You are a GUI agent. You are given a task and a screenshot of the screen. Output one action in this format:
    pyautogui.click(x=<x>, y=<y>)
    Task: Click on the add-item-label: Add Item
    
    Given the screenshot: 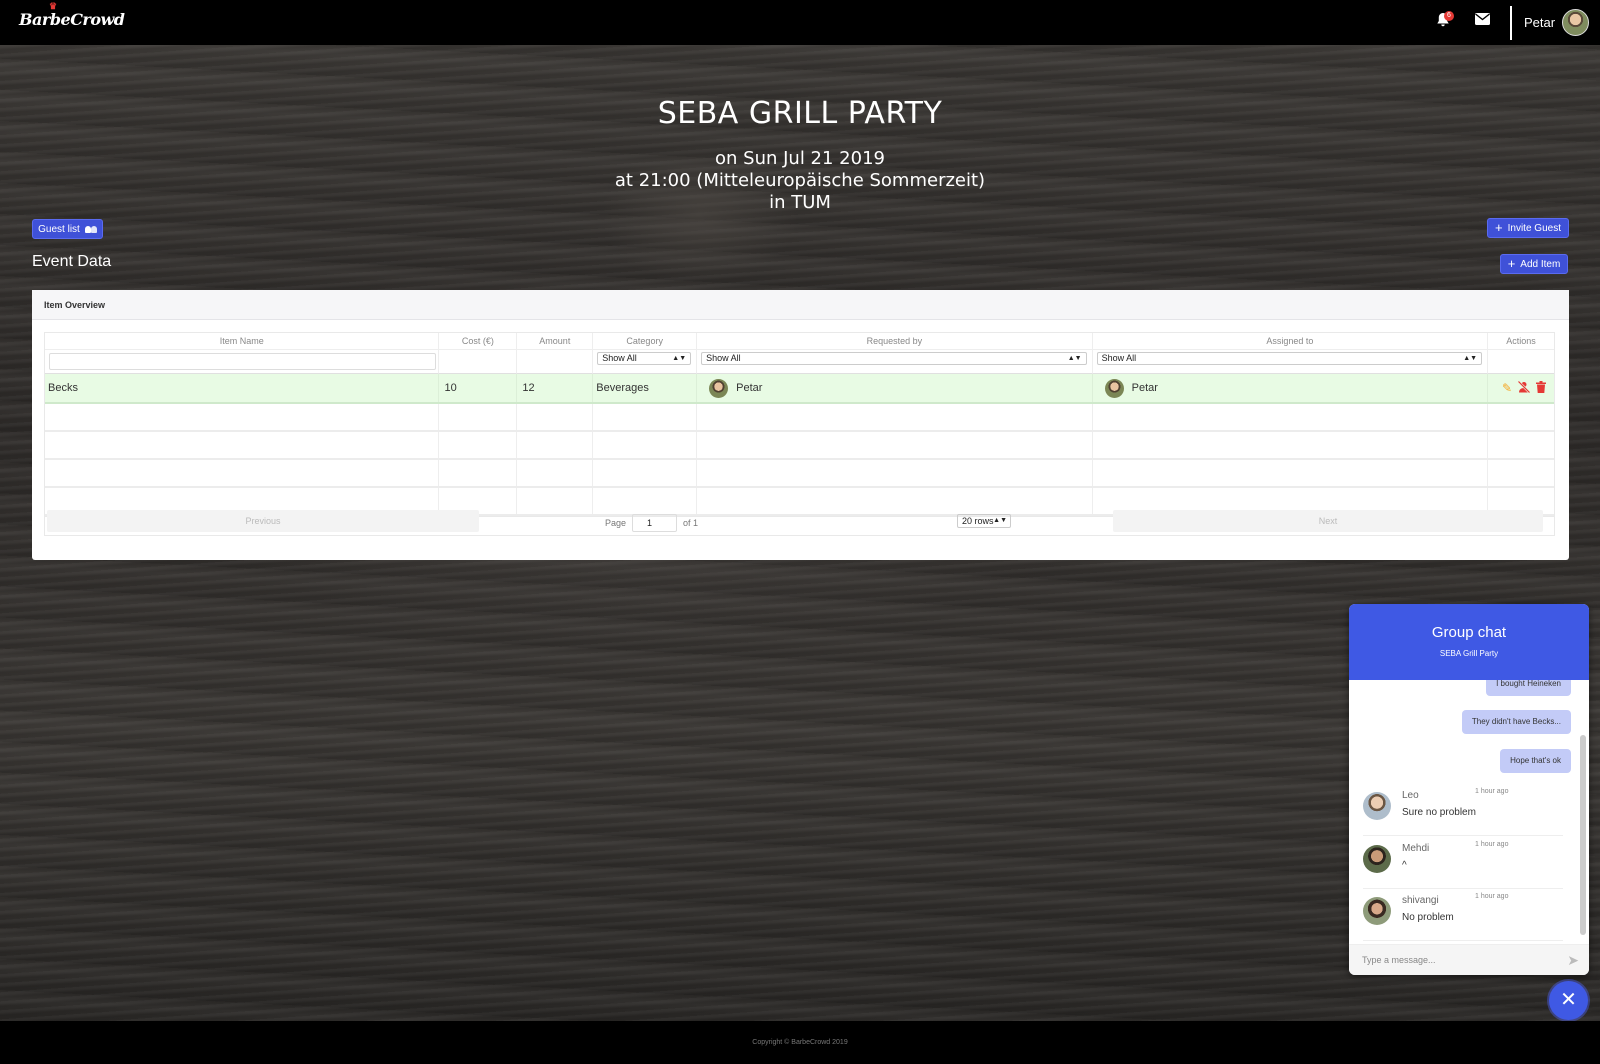 What is the action you would take?
    pyautogui.click(x=1540, y=264)
    